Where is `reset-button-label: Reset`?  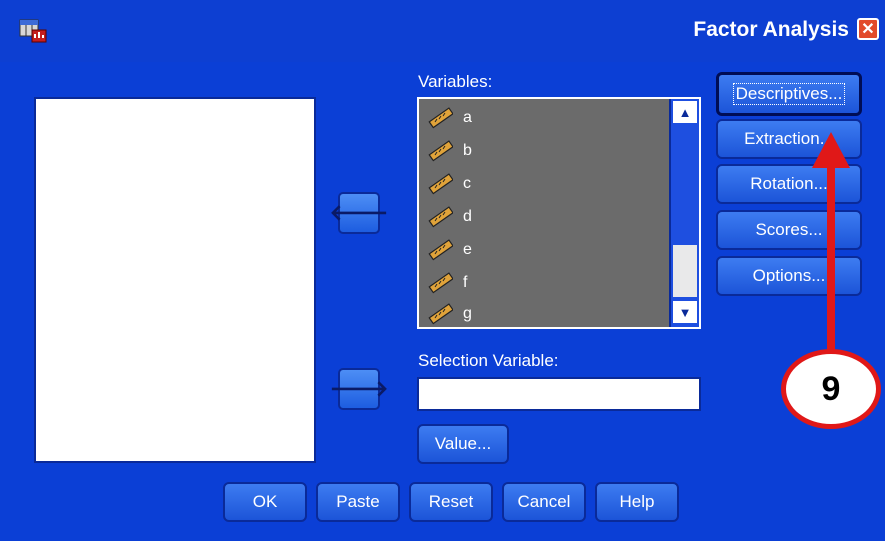
reset-button-label: Reset is located at coordinates (451, 501).